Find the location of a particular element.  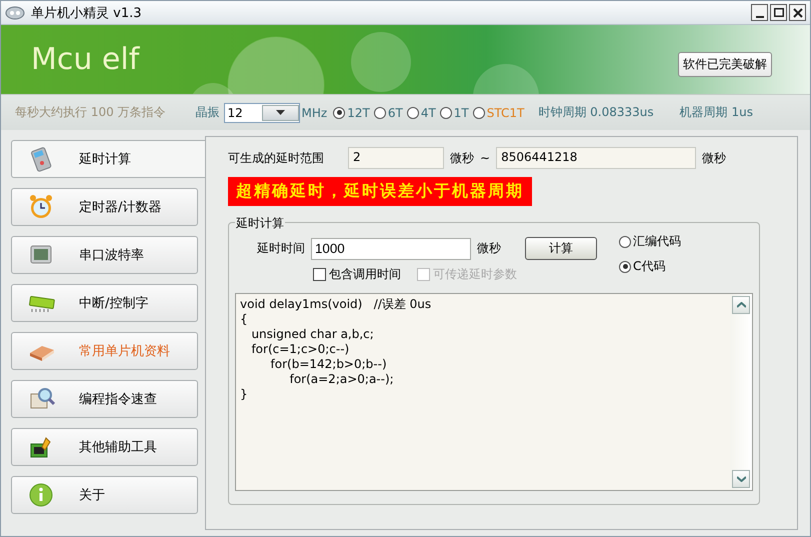

maximize-button is located at coordinates (778, 12).